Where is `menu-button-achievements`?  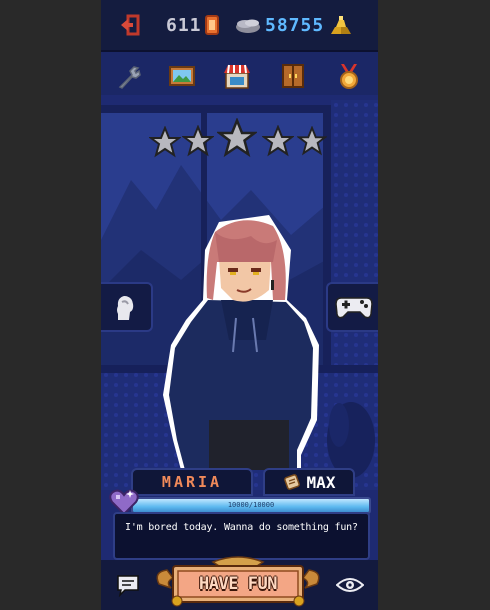 menu-button-achievements is located at coordinates (349, 76).